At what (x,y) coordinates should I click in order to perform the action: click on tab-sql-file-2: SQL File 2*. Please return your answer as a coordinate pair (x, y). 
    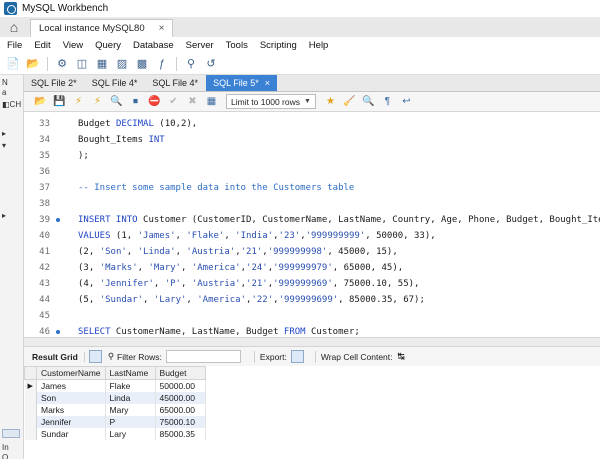
    Looking at the image, I should click on (54, 83).